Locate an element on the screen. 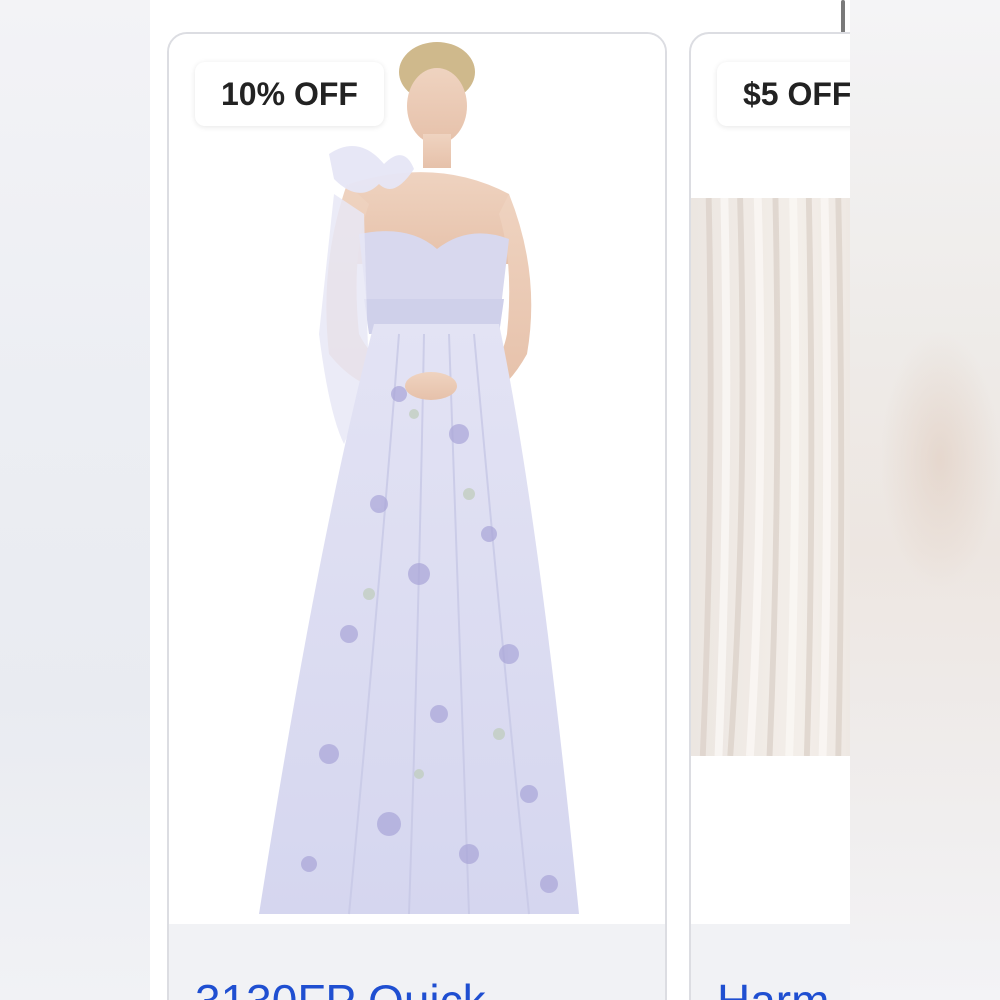 This screenshot has height=1000, width=1000. curtain-photo is located at coordinates (770, 477).